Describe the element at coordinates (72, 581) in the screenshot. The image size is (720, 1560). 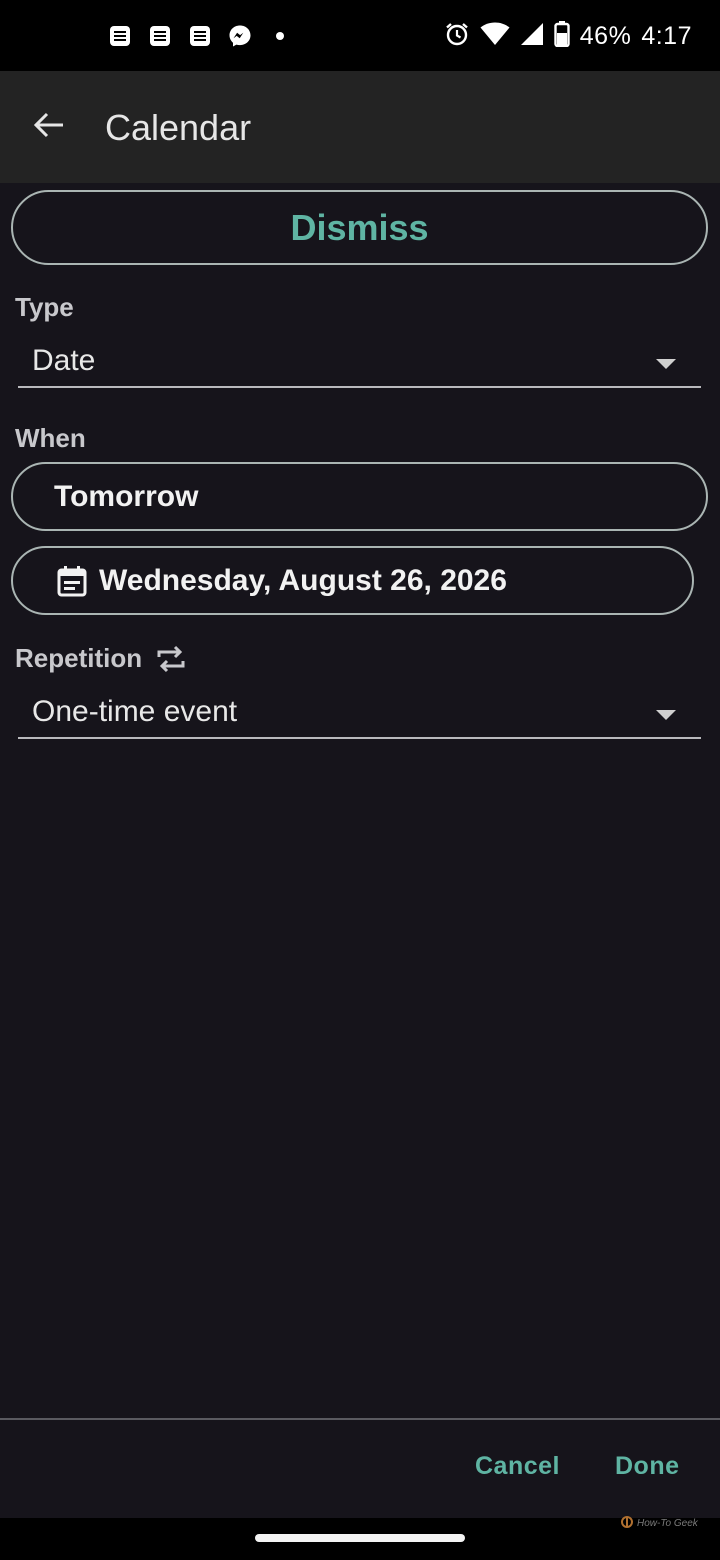
I see `calendar-icon` at that location.